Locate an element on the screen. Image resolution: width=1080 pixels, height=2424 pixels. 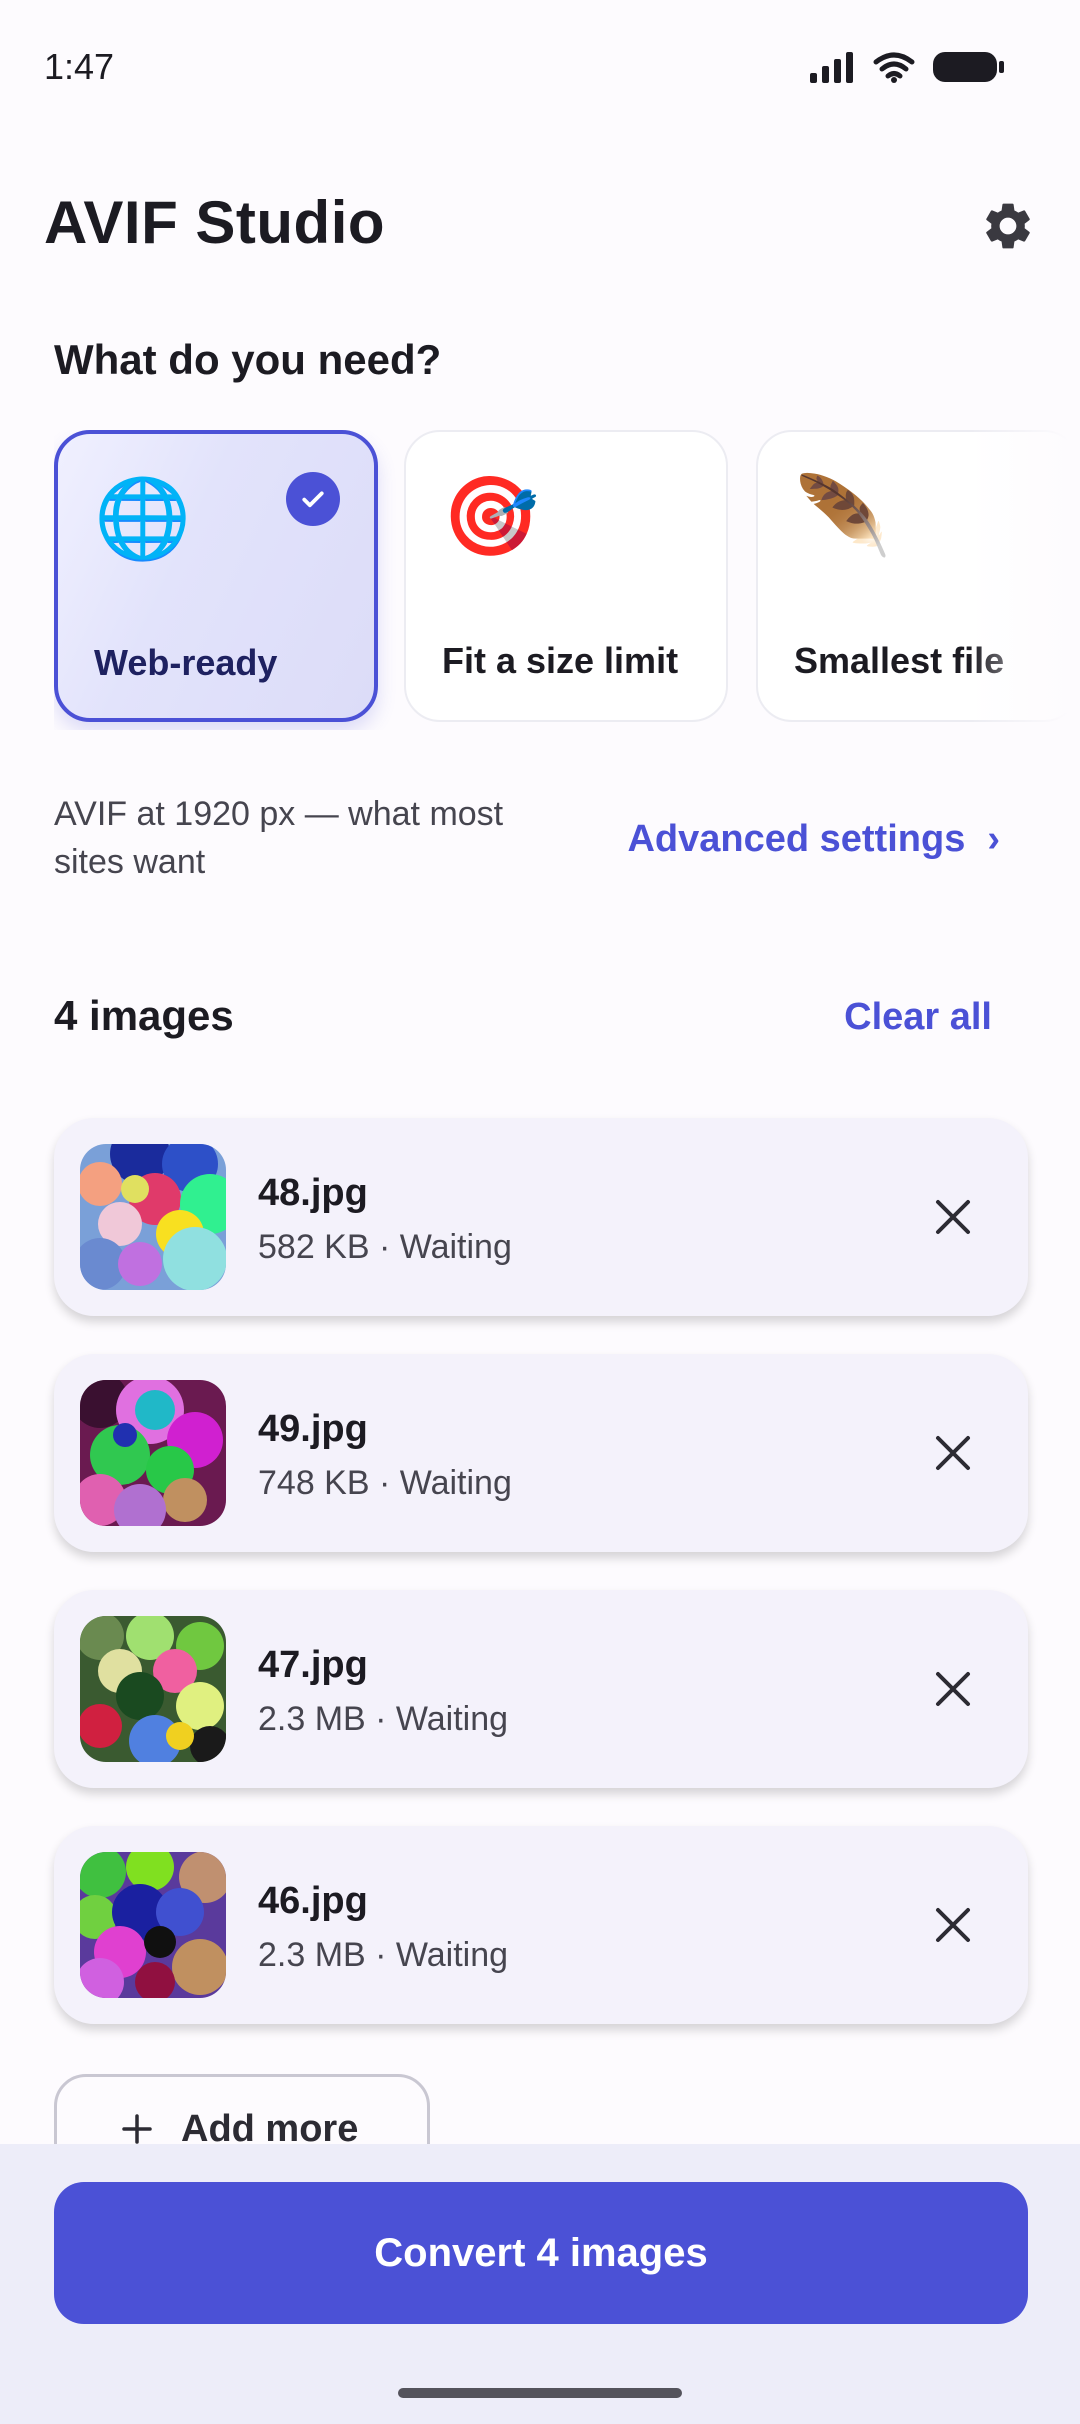
file-item: 47.jpg 2.3 MB · Waiting is located at coordinates (541, 1689).